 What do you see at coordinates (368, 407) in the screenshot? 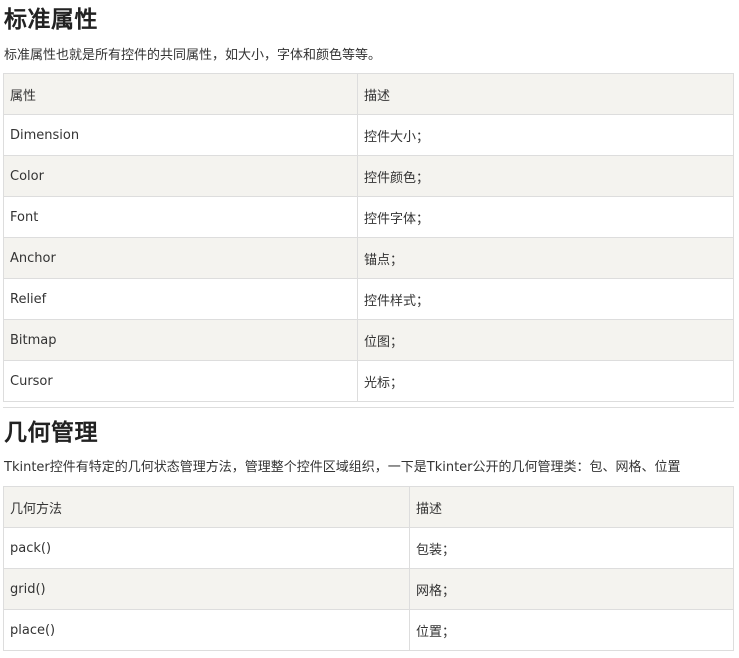
I see `section-divider` at bounding box center [368, 407].